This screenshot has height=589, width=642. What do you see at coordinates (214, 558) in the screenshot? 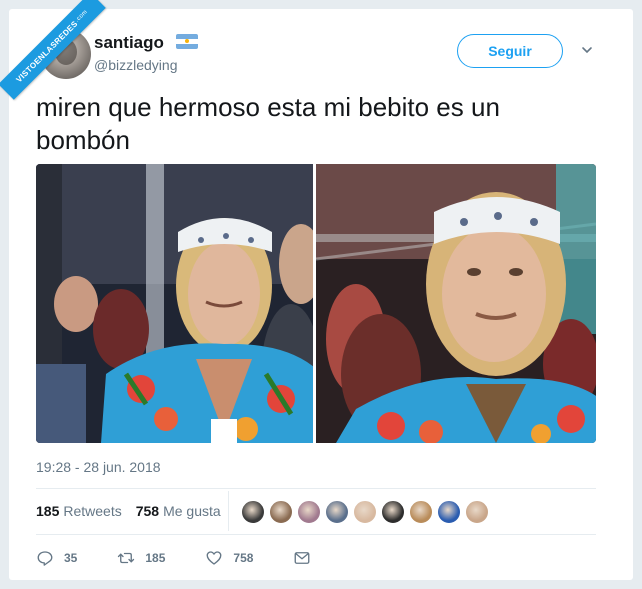
I see `heart-icon` at bounding box center [214, 558].